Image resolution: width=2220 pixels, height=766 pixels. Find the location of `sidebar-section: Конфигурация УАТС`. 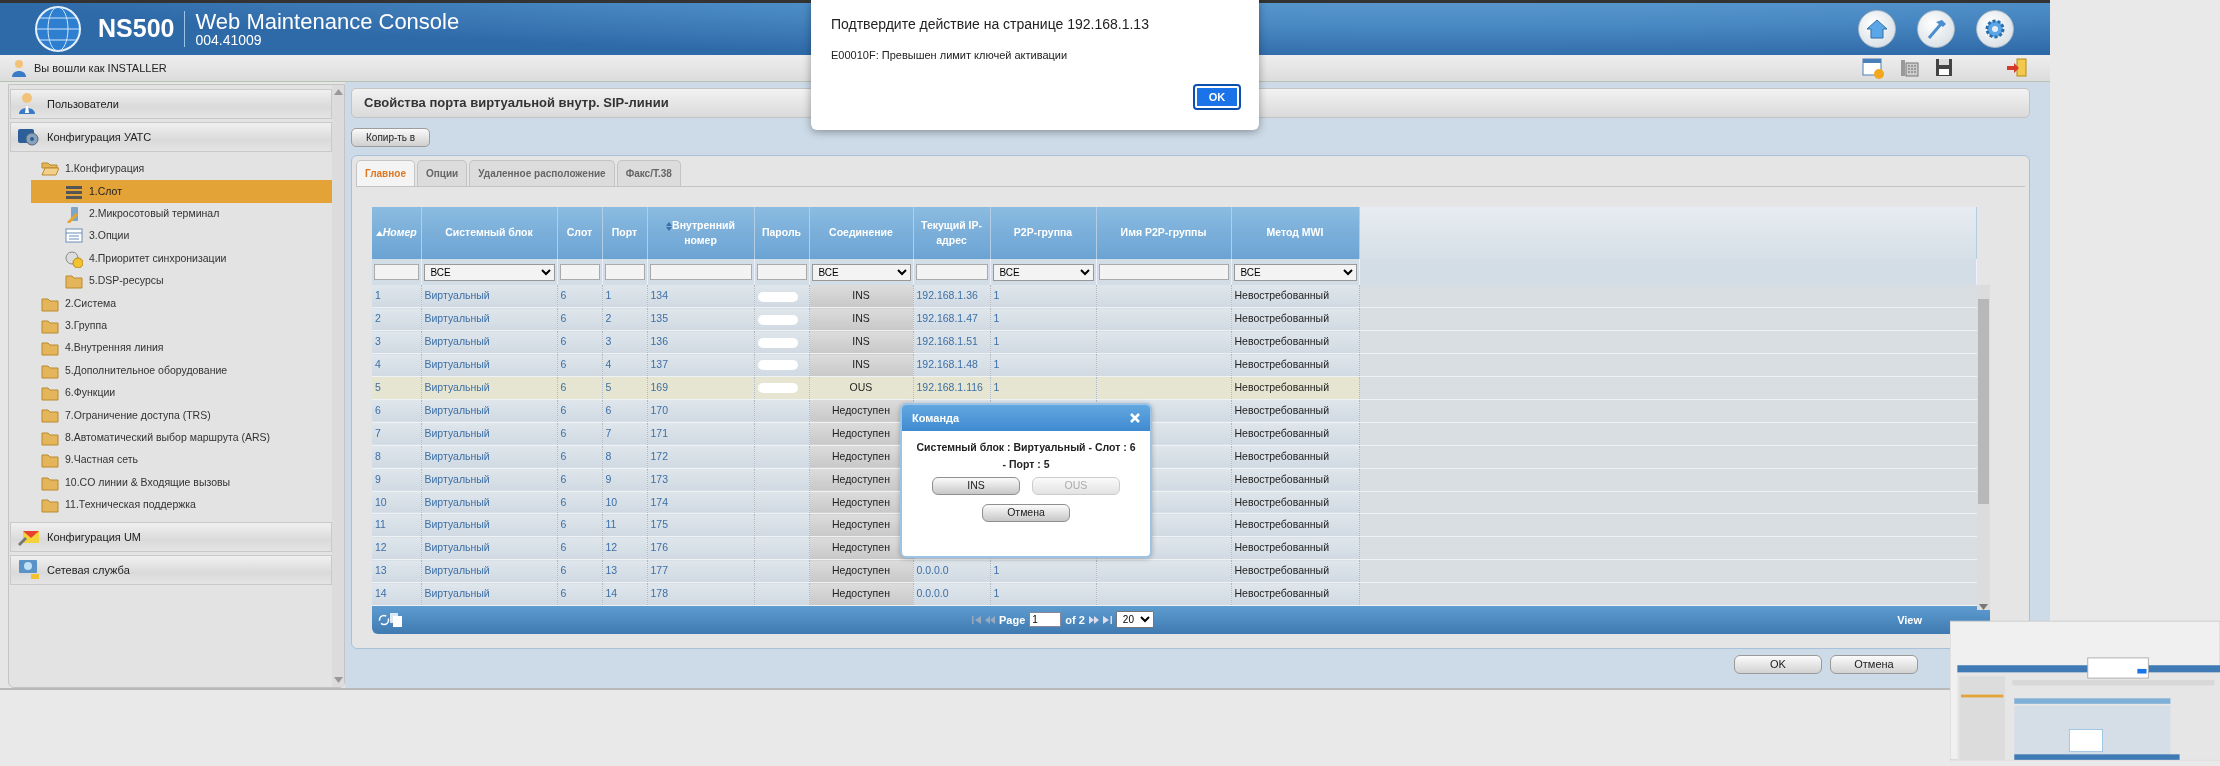

sidebar-section: Конфигурация УАТС is located at coordinates (171, 137).